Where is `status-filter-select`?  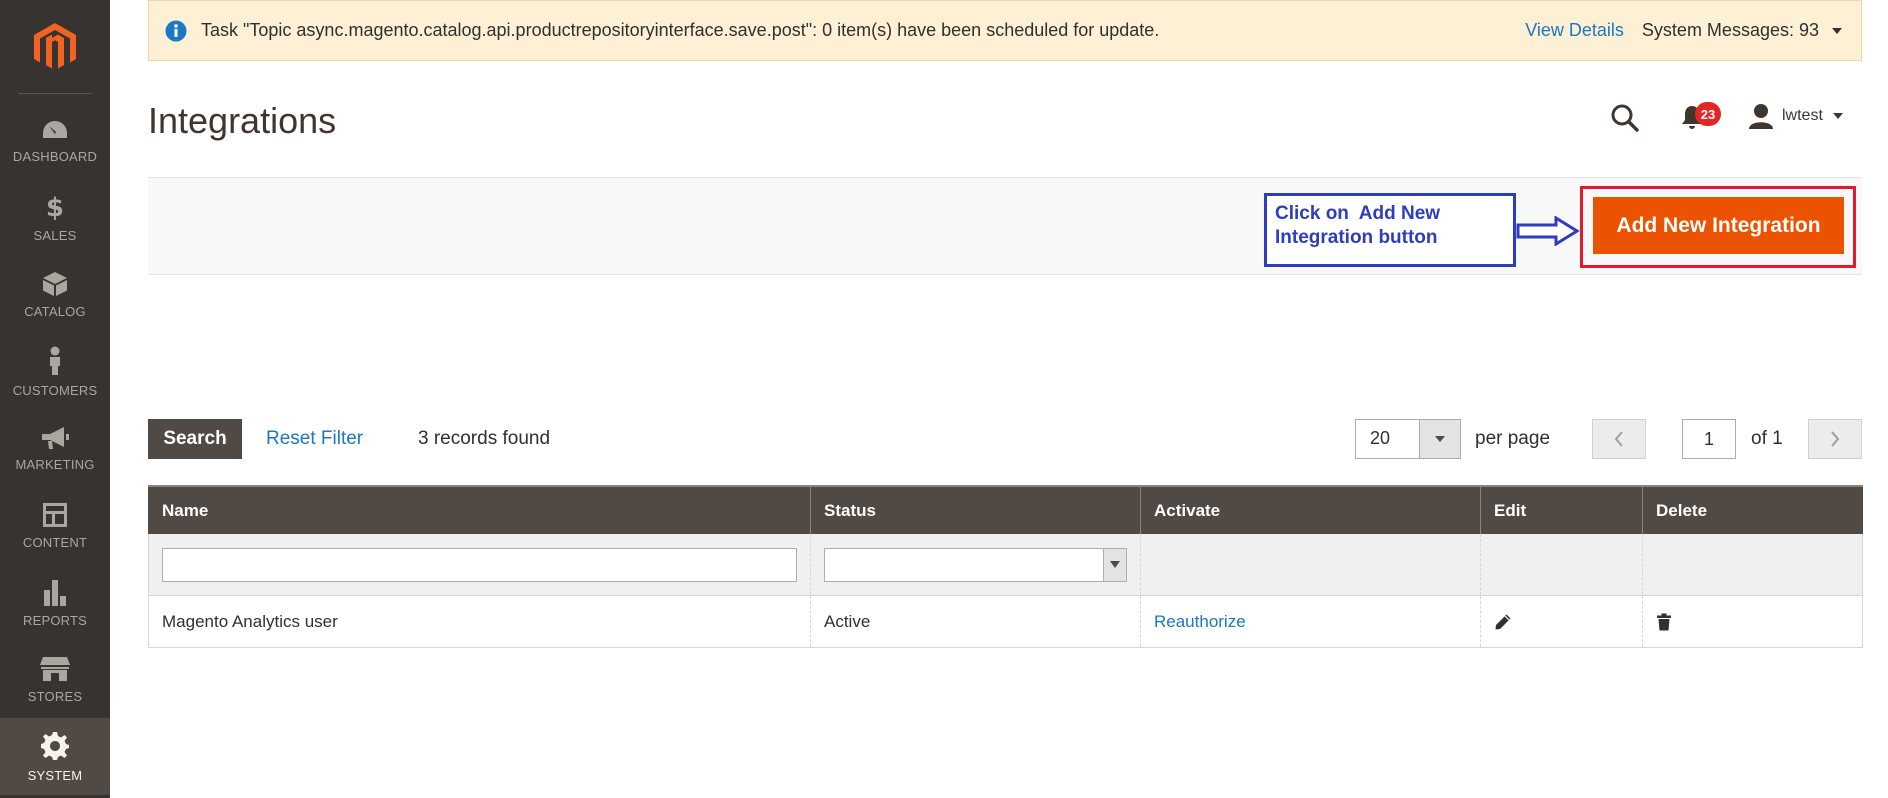
status-filter-select is located at coordinates (975, 564).